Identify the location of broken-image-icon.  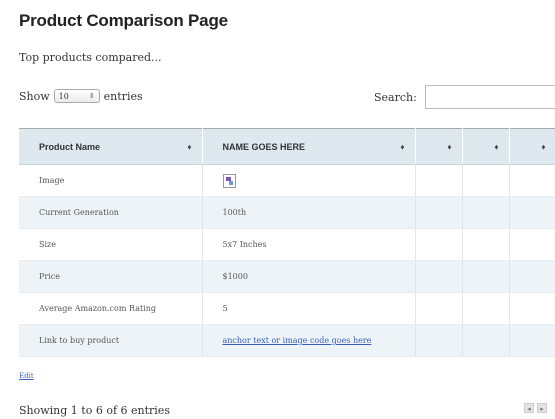
(229, 180).